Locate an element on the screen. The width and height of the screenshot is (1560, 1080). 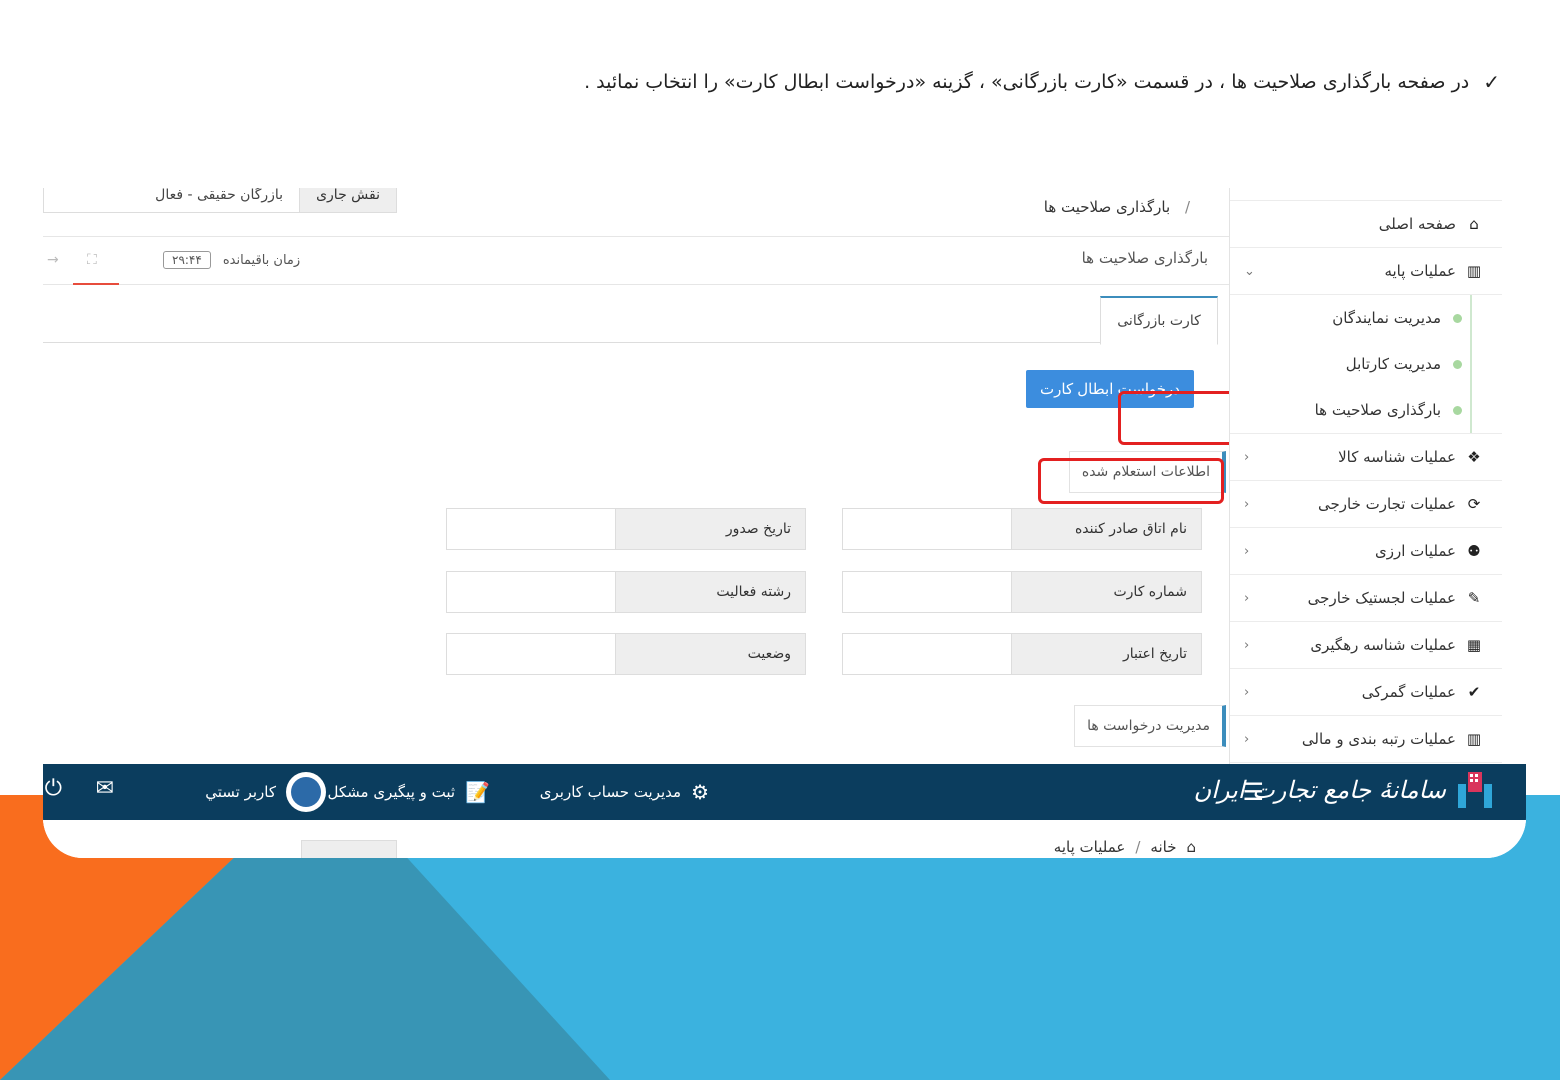
field-label: تاریخ صدور is located at coordinates (710, 529).